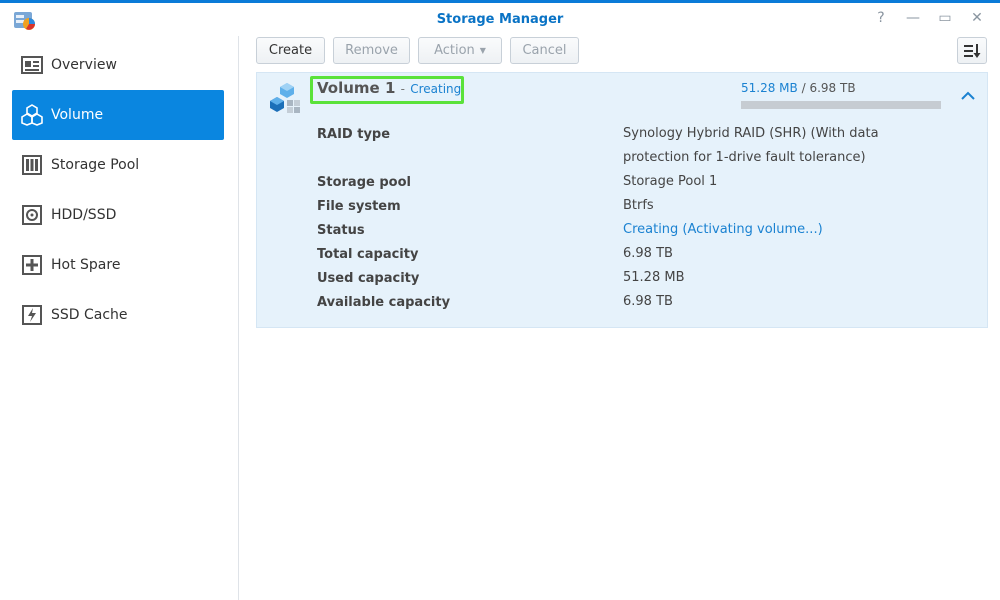  I want to click on volume-title: Volume 1 - Creating, so click(389, 88).